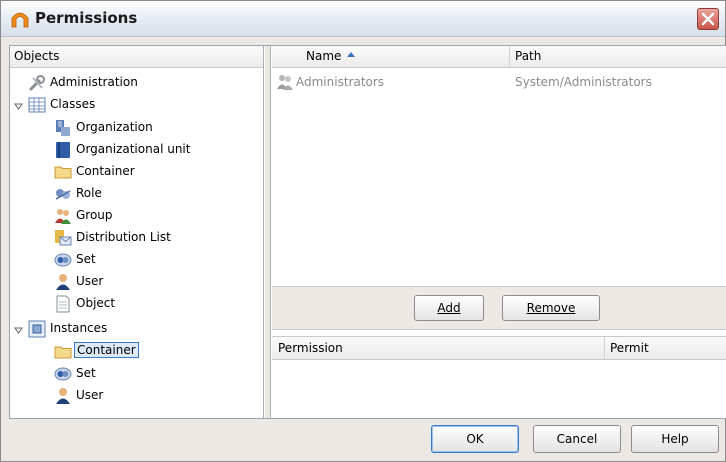  I want to click on permission-column-header: Permission, so click(310, 348).